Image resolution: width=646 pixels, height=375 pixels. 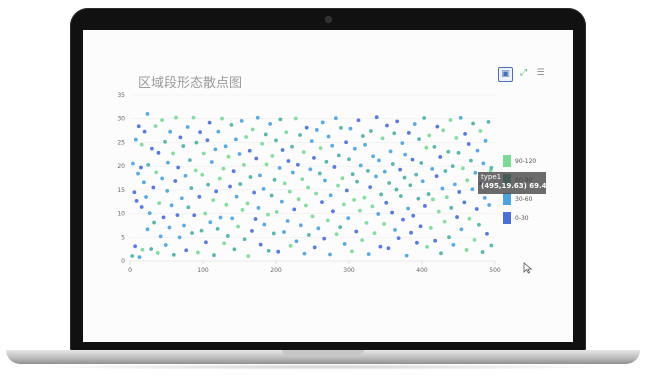 I want to click on legend-item: 30-60, so click(x=519, y=199).